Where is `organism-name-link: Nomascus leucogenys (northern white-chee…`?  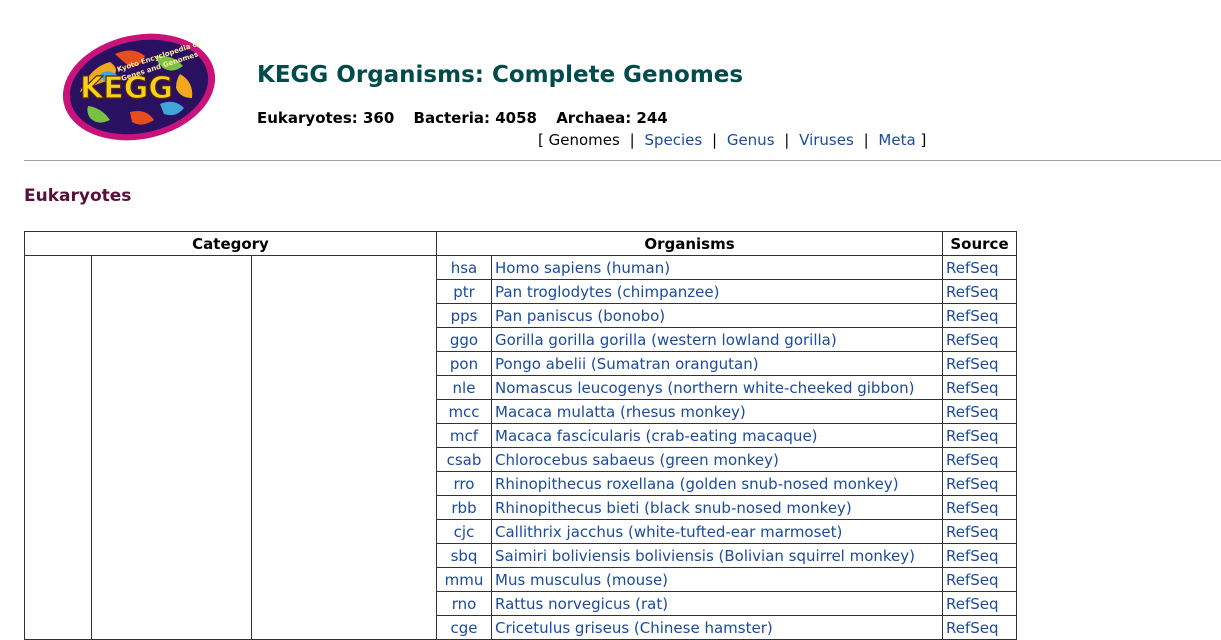
organism-name-link: Nomascus leucogenys (northern white-chee… is located at coordinates (705, 388).